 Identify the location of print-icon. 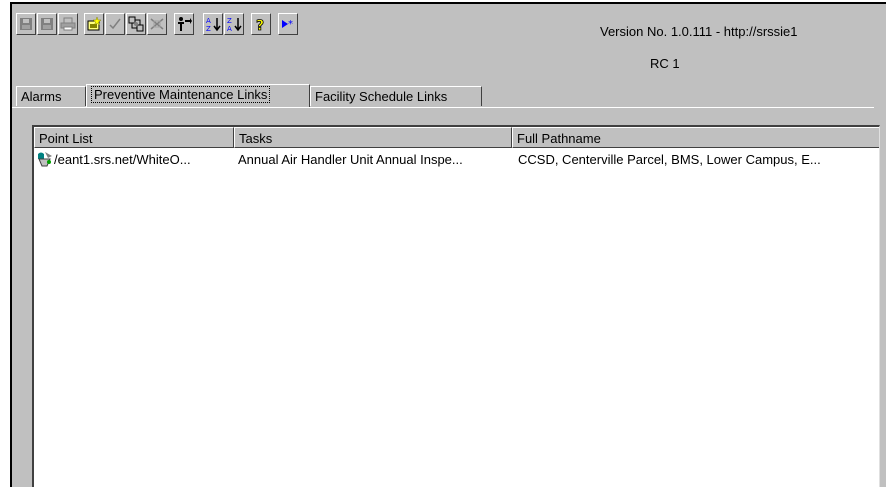
(68, 24).